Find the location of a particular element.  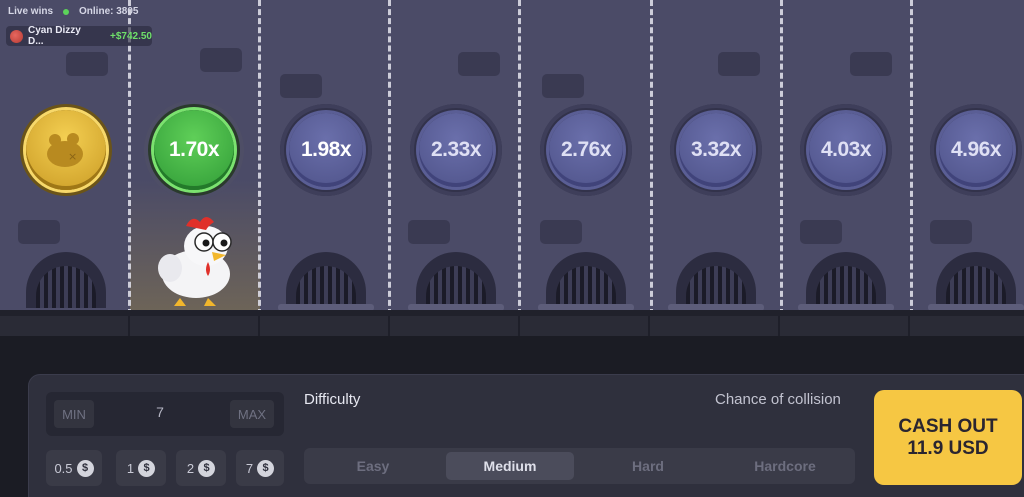

collision-chance-label: Chance of collision is located at coordinates (778, 399).